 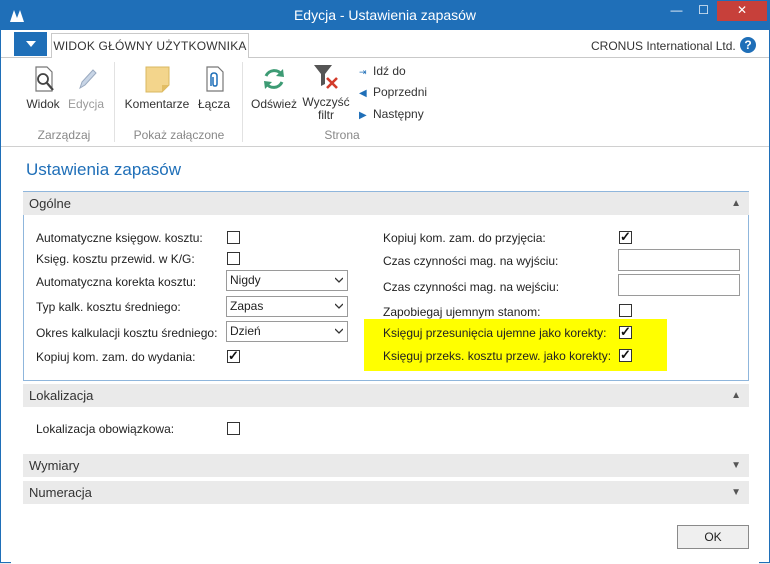 I want to click on help-icon: ?, so click(x=748, y=45).